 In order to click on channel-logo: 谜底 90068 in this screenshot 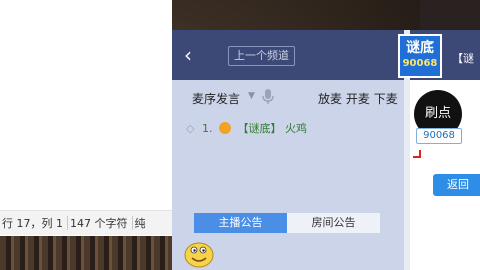, I will do `click(420, 56)`.